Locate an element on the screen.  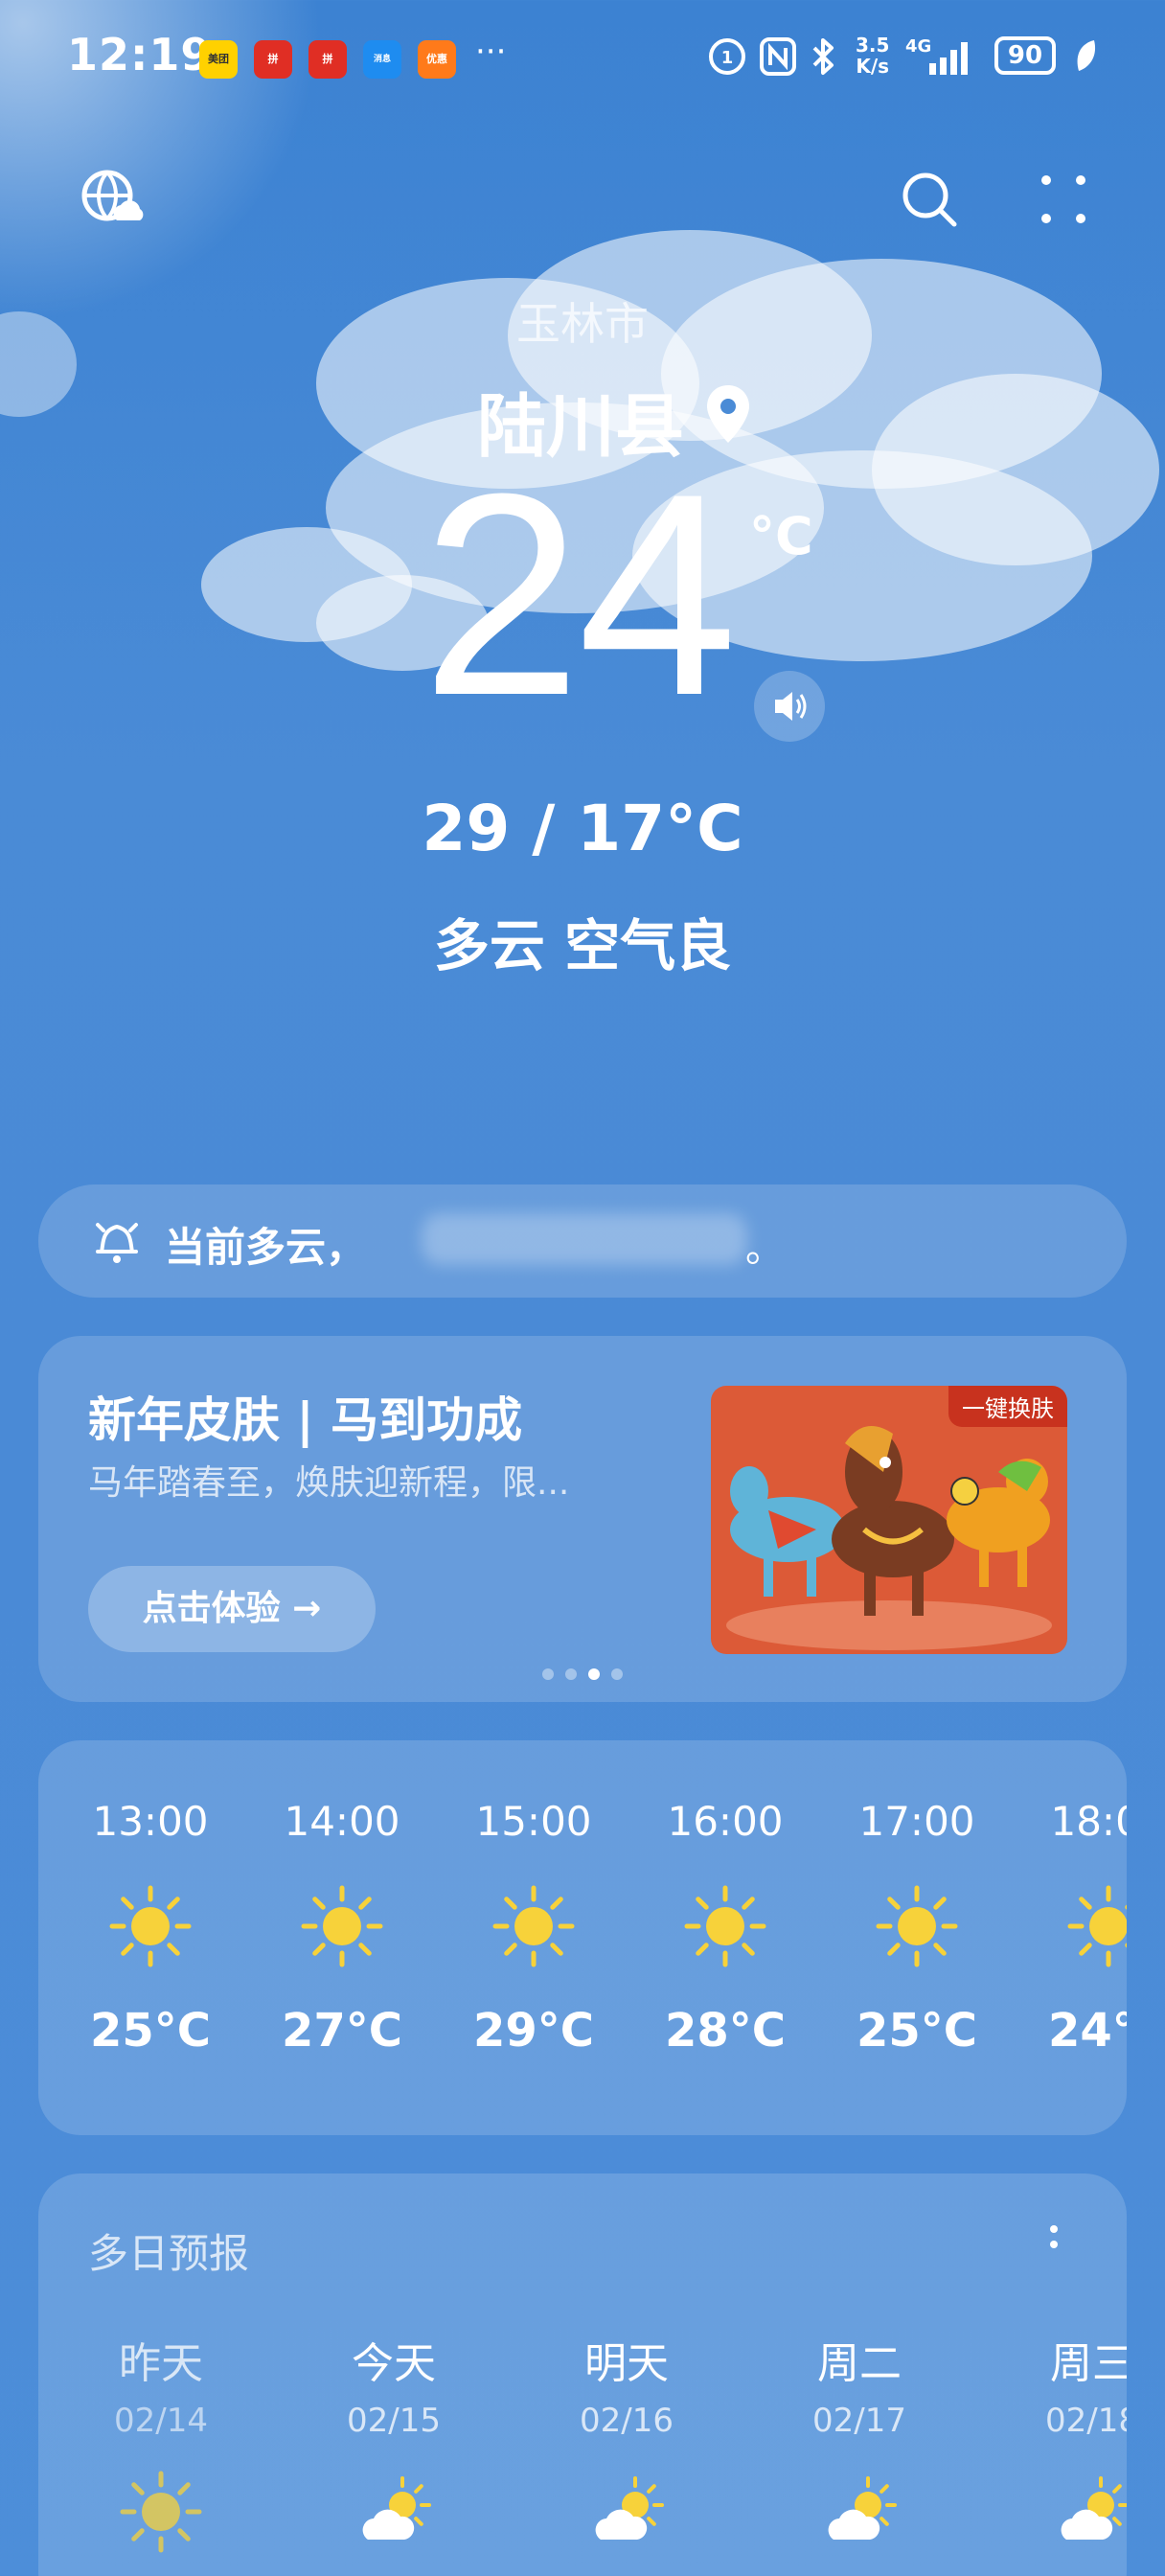
try-now-button: 点击体验 → is located at coordinates (232, 1609).